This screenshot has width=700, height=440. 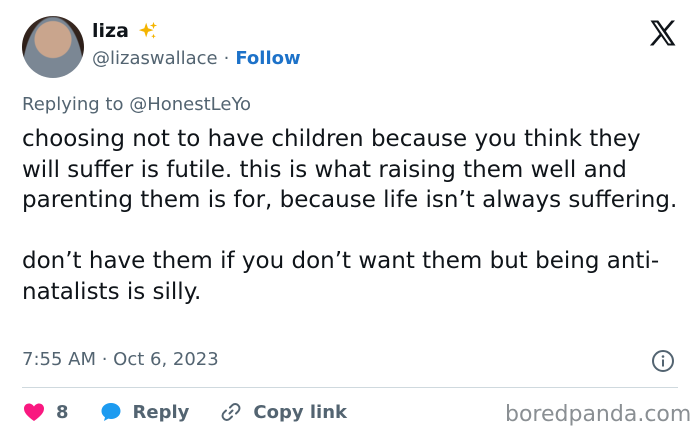 I want to click on replying-to: Replying to @HonestLeYo, so click(x=136, y=104).